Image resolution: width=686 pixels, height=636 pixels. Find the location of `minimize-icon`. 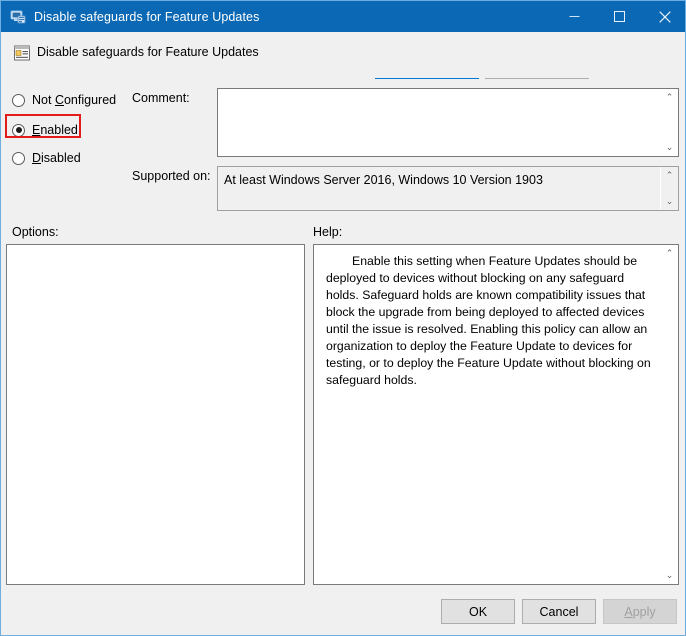

minimize-icon is located at coordinates (574, 16).